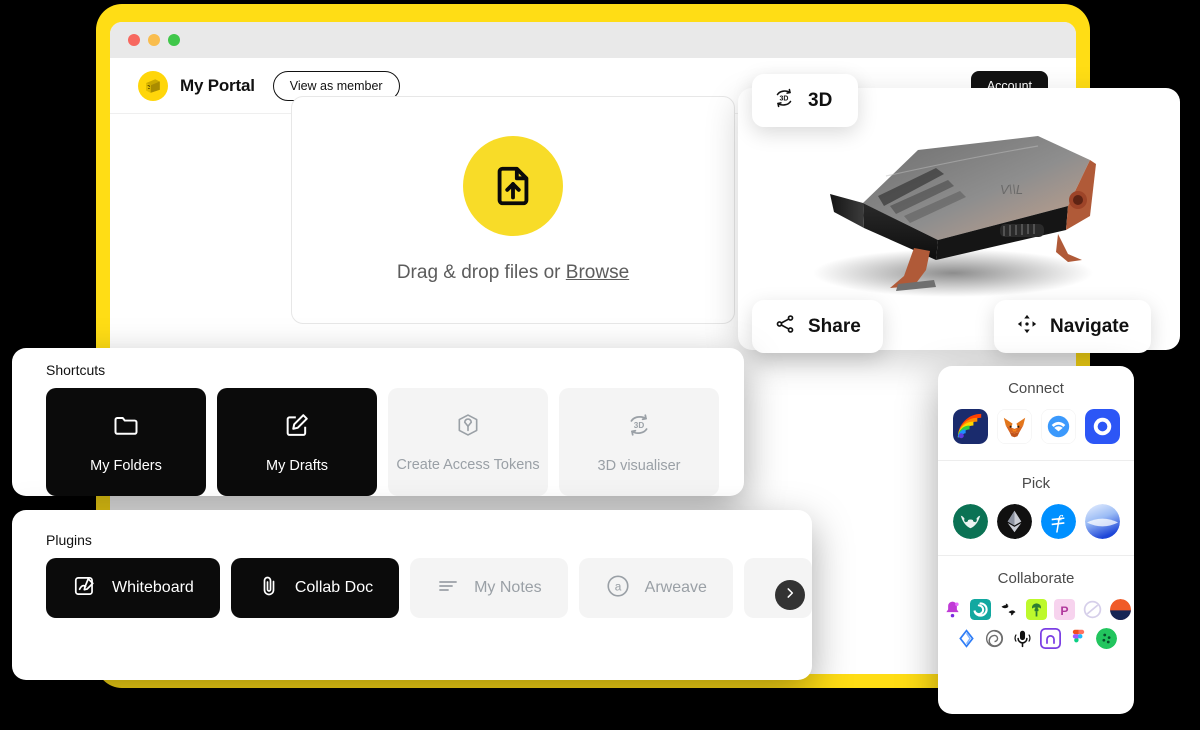  I want to click on collaborate-title: Collaborate, so click(1036, 578).